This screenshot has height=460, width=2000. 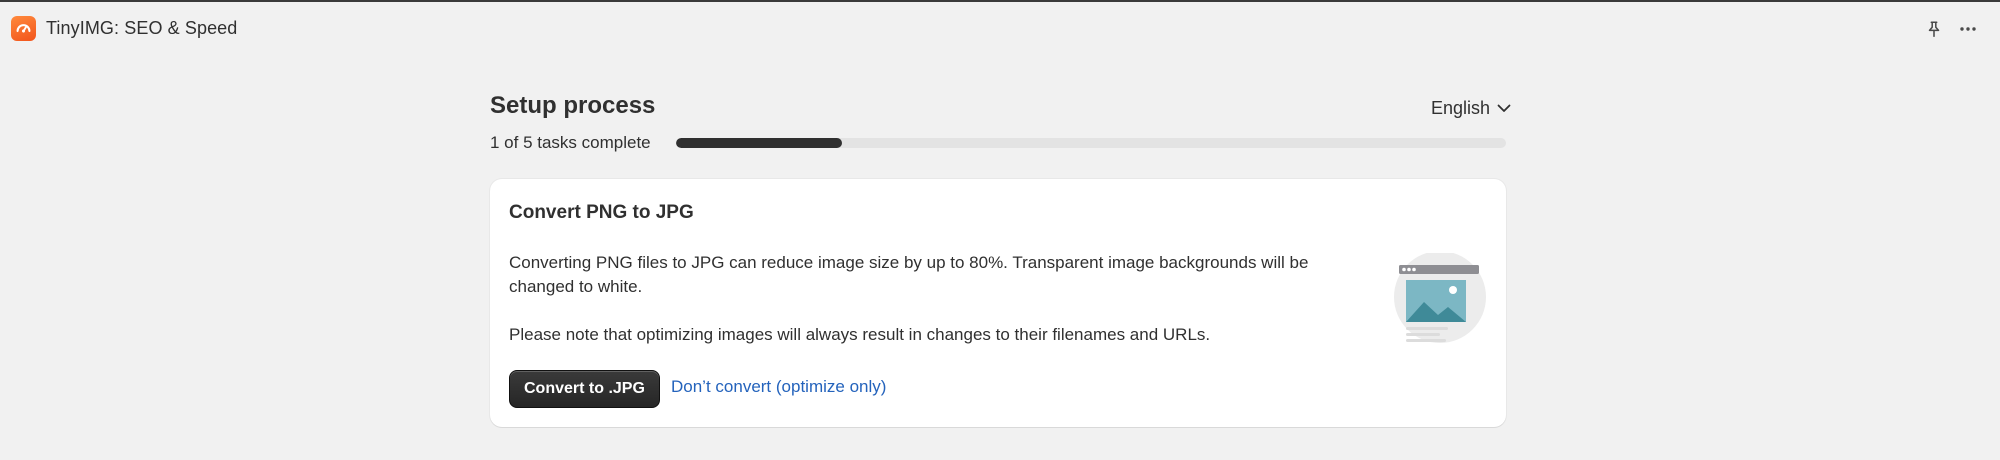 I want to click on app-header: TinyIMG: SEO & Speed, so click(x=1000, y=28).